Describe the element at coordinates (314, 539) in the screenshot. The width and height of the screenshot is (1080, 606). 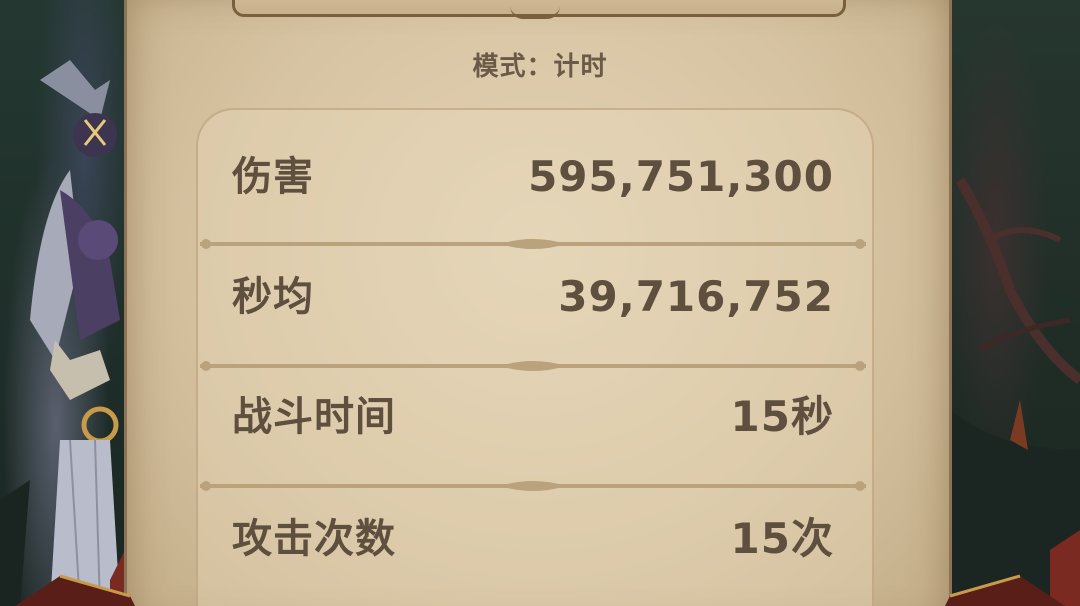
I see `stat-label: 攻击次数` at that location.